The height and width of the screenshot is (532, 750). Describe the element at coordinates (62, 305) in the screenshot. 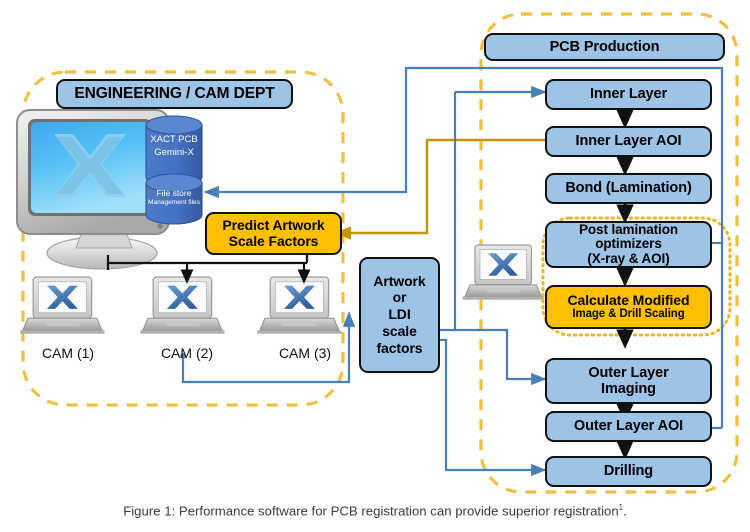

I see `cam-1-laptop-icon` at that location.